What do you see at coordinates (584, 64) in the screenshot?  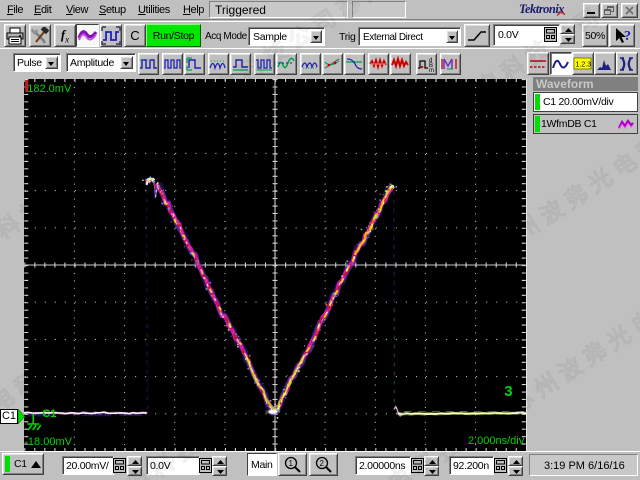 I see `svg-text: 1.2.3` at bounding box center [584, 64].